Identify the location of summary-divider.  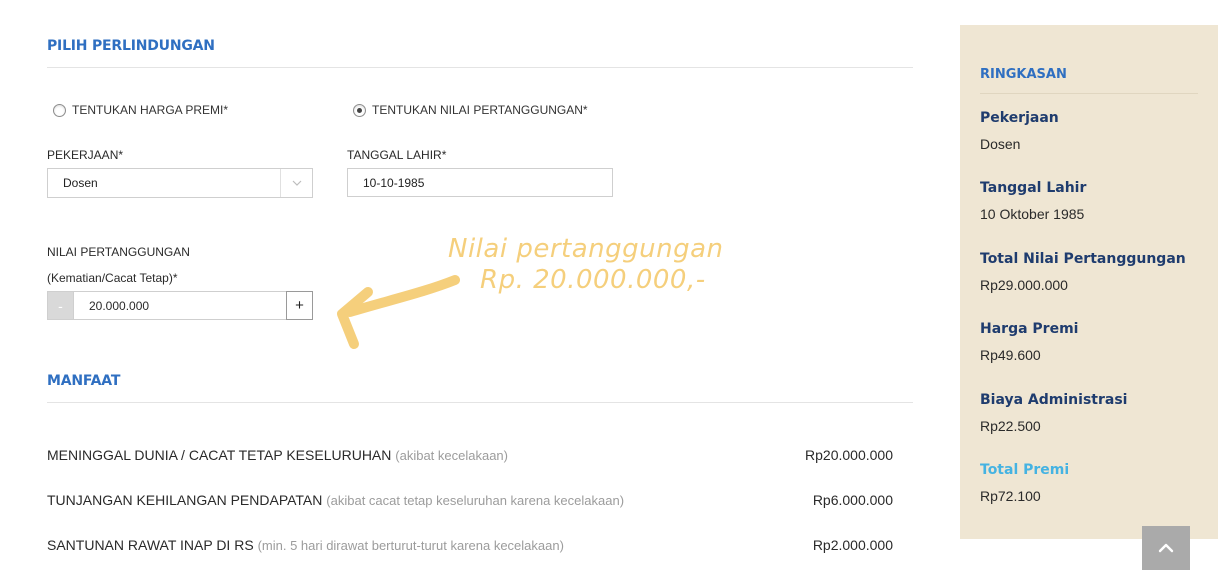
(1089, 93).